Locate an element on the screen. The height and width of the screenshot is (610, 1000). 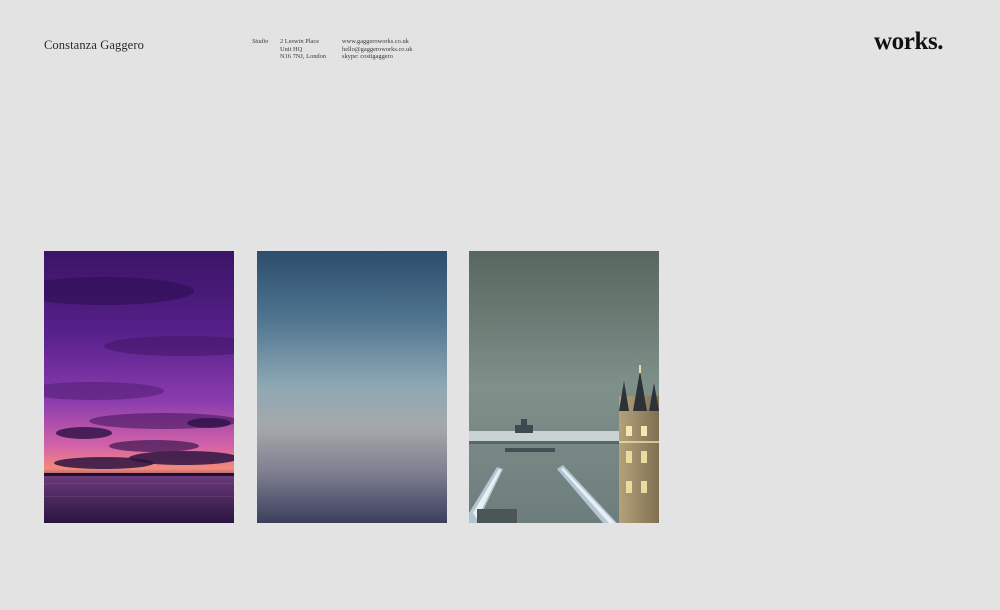
gallery-item-purple-sunset is located at coordinates (139, 387).